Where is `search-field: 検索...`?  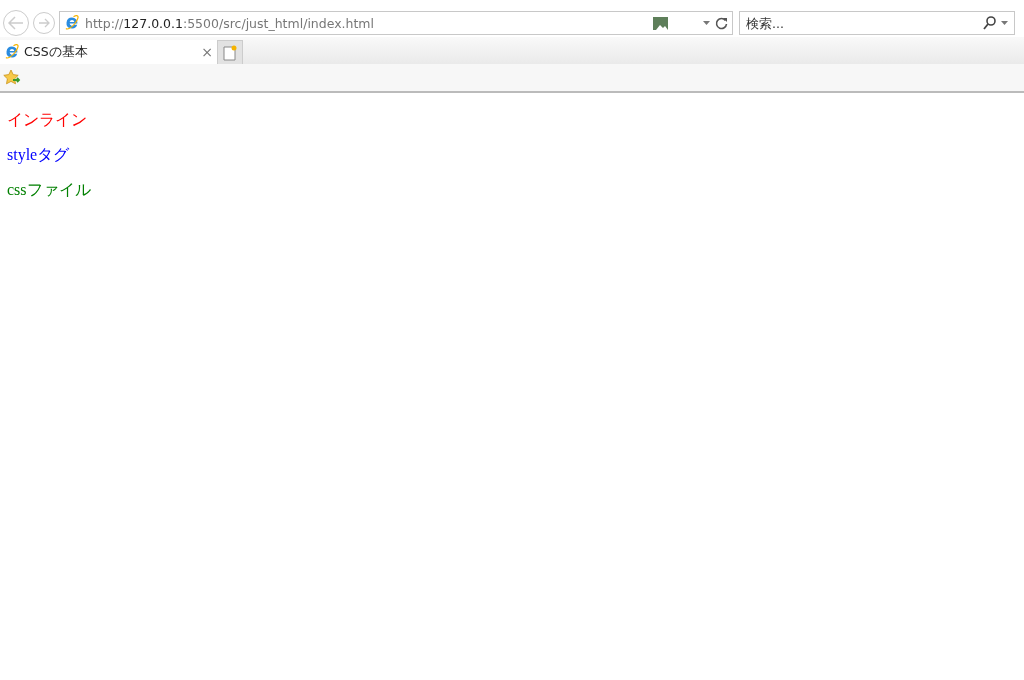 search-field: 検索... is located at coordinates (877, 23).